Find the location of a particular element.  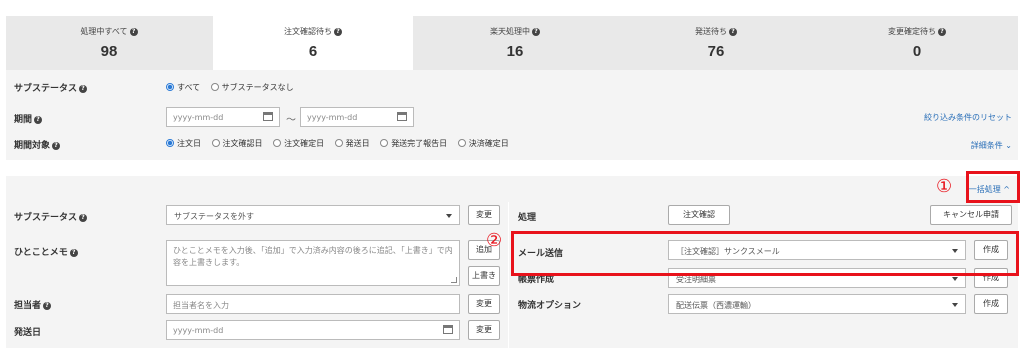

substatus-radio-group: すべて サブステータスなし is located at coordinates (234, 87).